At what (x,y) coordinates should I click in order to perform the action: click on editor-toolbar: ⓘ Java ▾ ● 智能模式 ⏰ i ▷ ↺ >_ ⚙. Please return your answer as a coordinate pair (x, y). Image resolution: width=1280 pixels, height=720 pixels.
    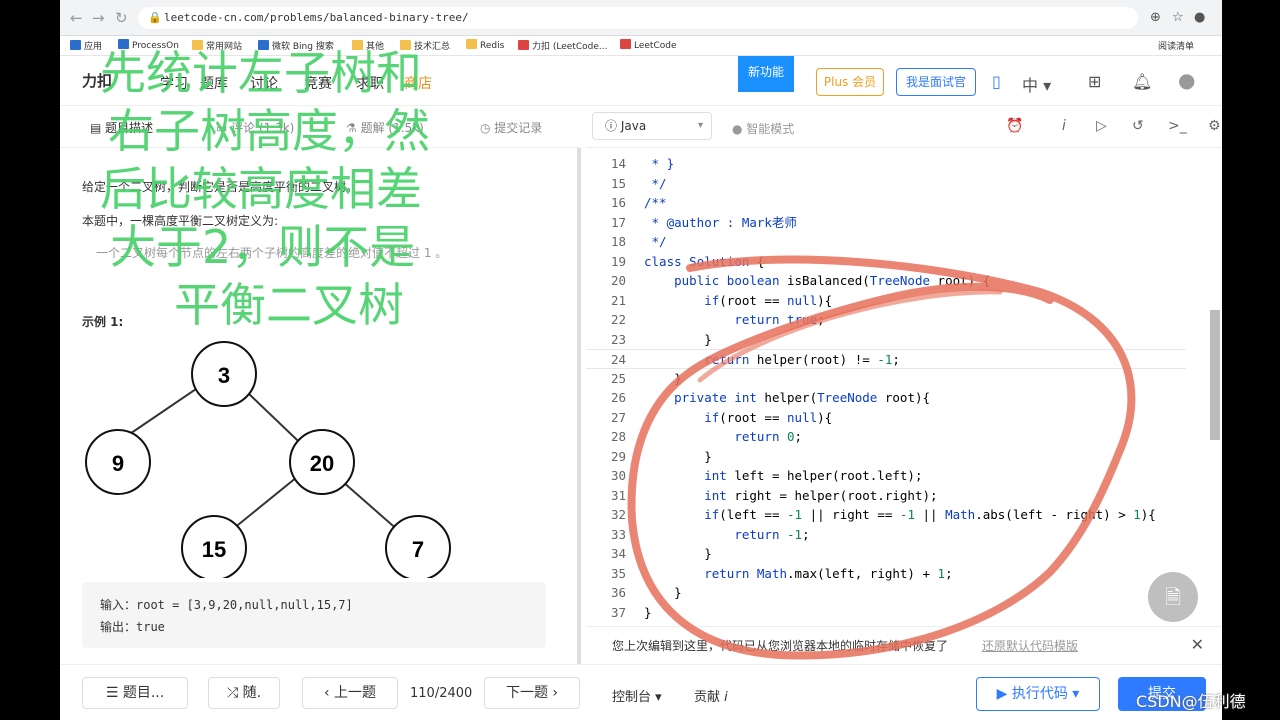
    Looking at the image, I should click on (904, 127).